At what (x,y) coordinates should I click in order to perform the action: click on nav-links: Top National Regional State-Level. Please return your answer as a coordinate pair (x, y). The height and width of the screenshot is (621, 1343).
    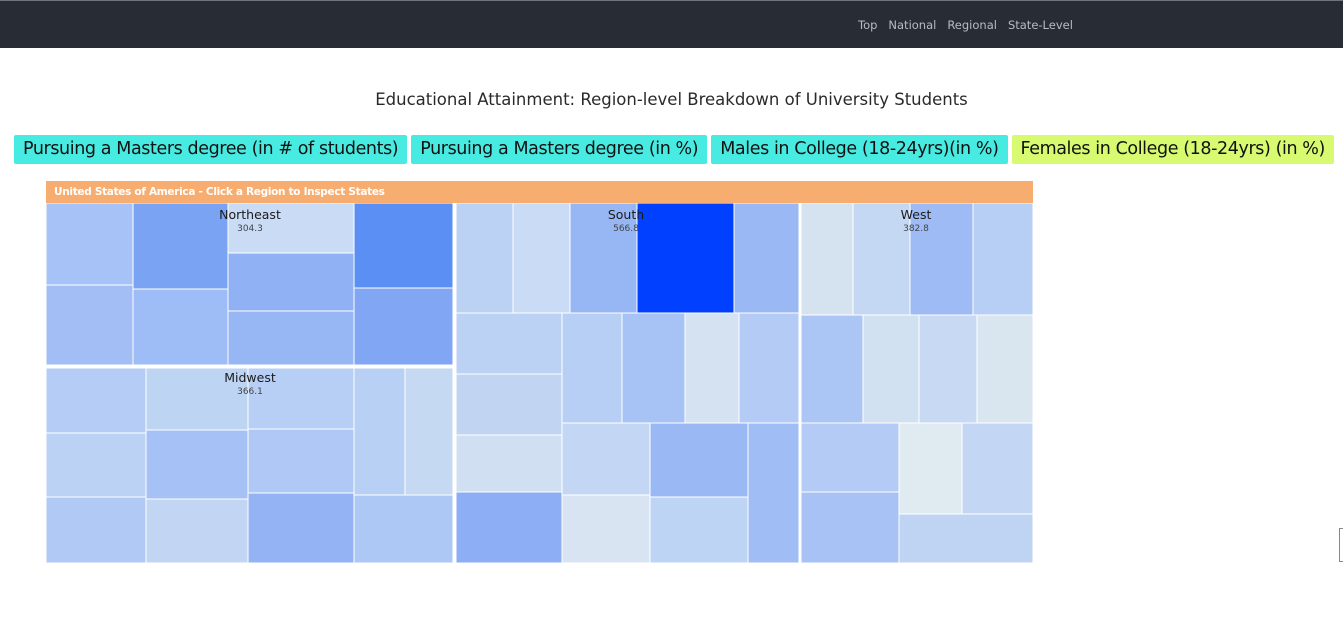
    Looking at the image, I should click on (965, 25).